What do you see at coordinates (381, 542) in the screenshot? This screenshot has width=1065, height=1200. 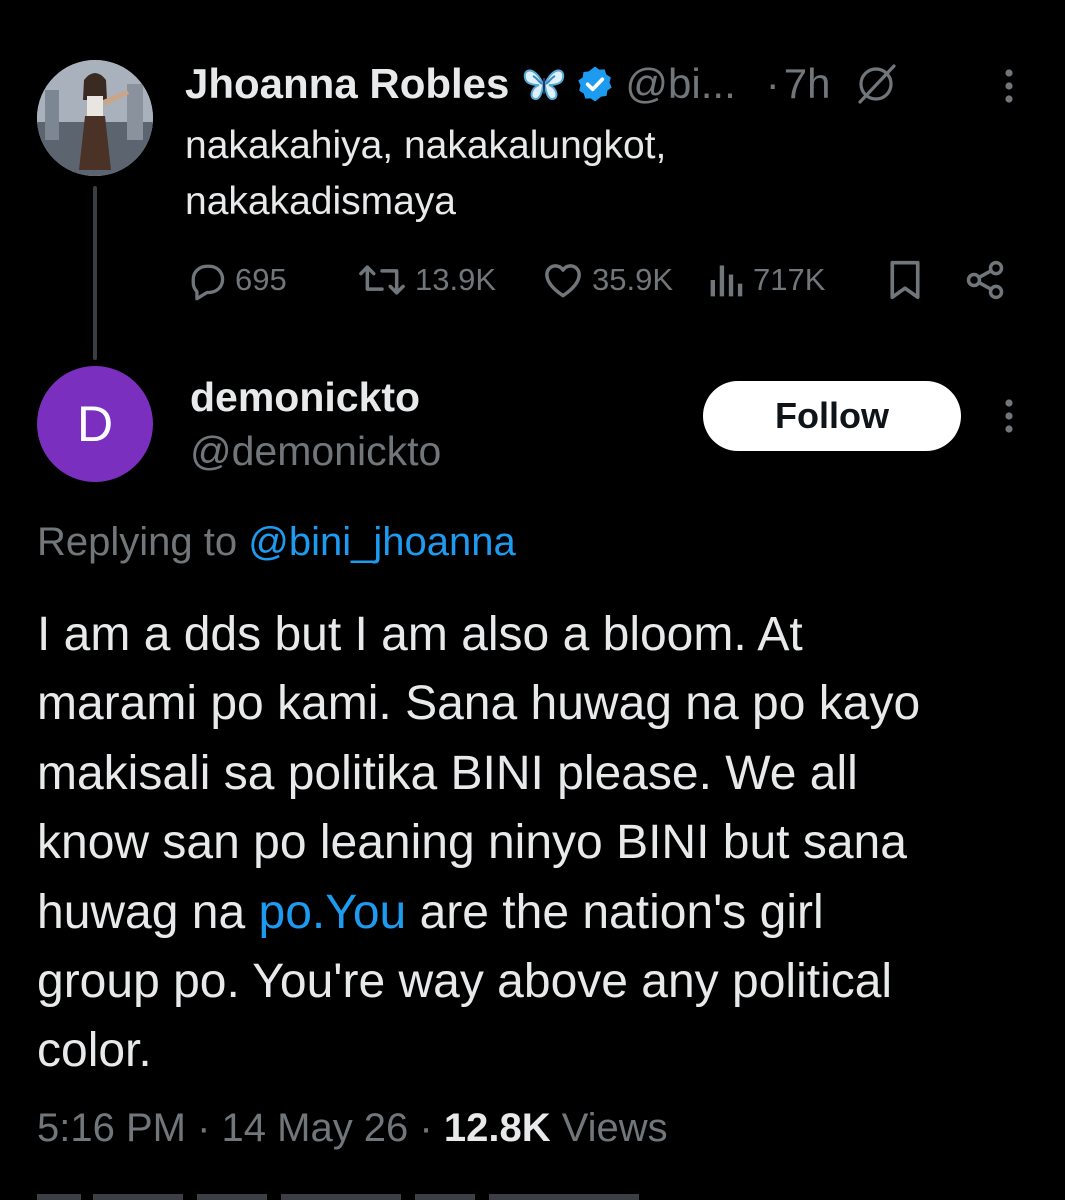 I see `replying-mention-link: @bini_jhoanna` at bounding box center [381, 542].